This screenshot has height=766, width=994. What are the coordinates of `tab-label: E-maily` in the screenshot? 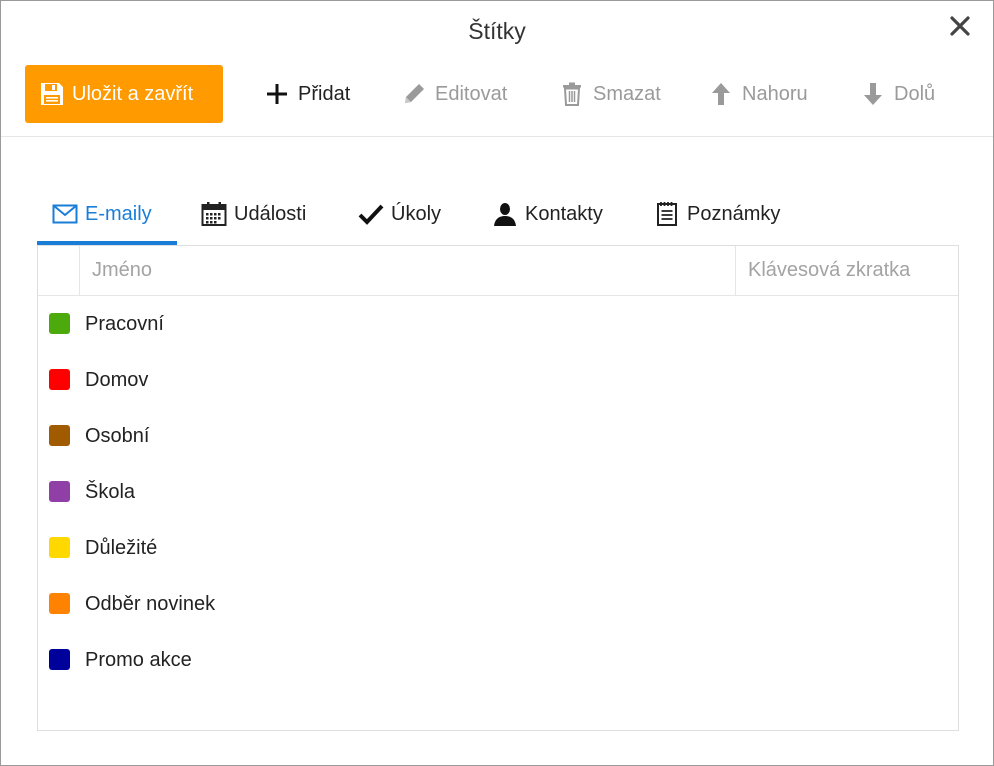 It's located at (118, 213).